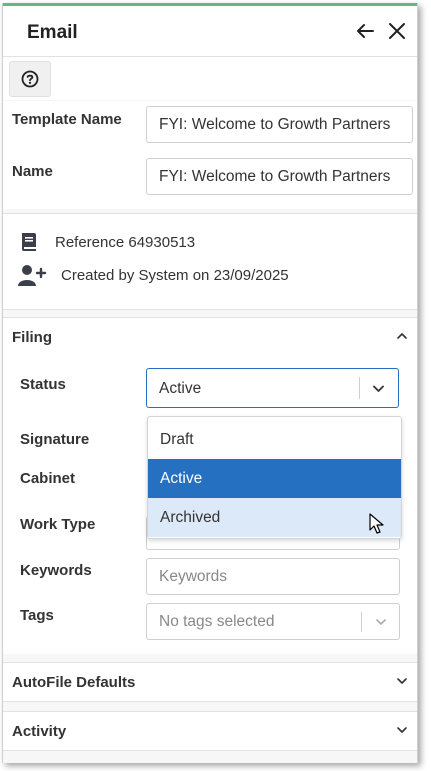  What do you see at coordinates (193, 576) in the screenshot?
I see `keywords-placeholder: Keywords` at bounding box center [193, 576].